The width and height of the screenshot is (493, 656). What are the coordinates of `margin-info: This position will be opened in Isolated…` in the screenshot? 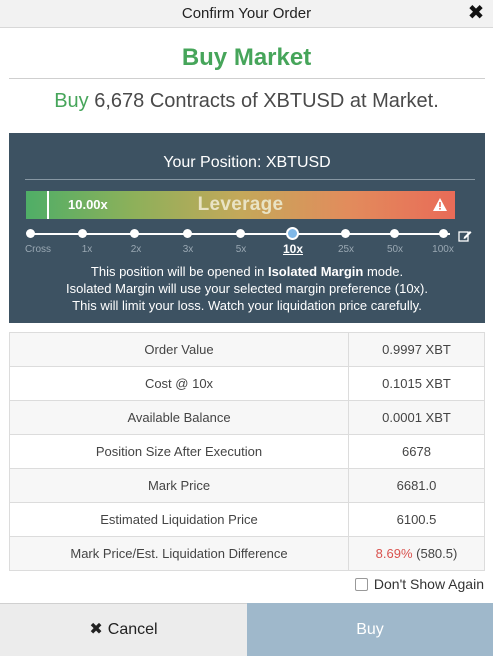 It's located at (247, 288).